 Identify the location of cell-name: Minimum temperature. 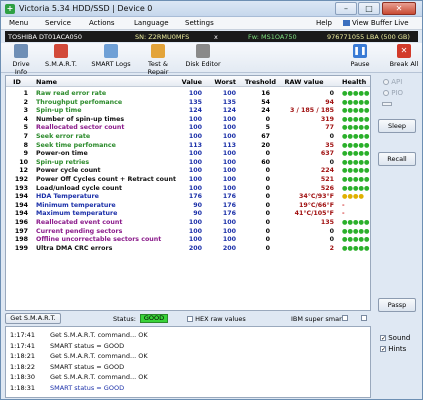
(76, 205).